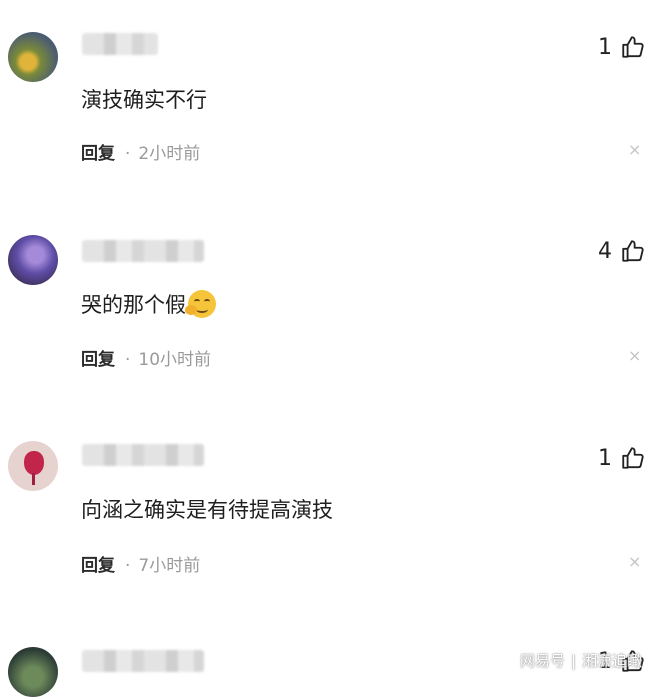  I want to click on comment-text: 哭的那个假, so click(148, 304).